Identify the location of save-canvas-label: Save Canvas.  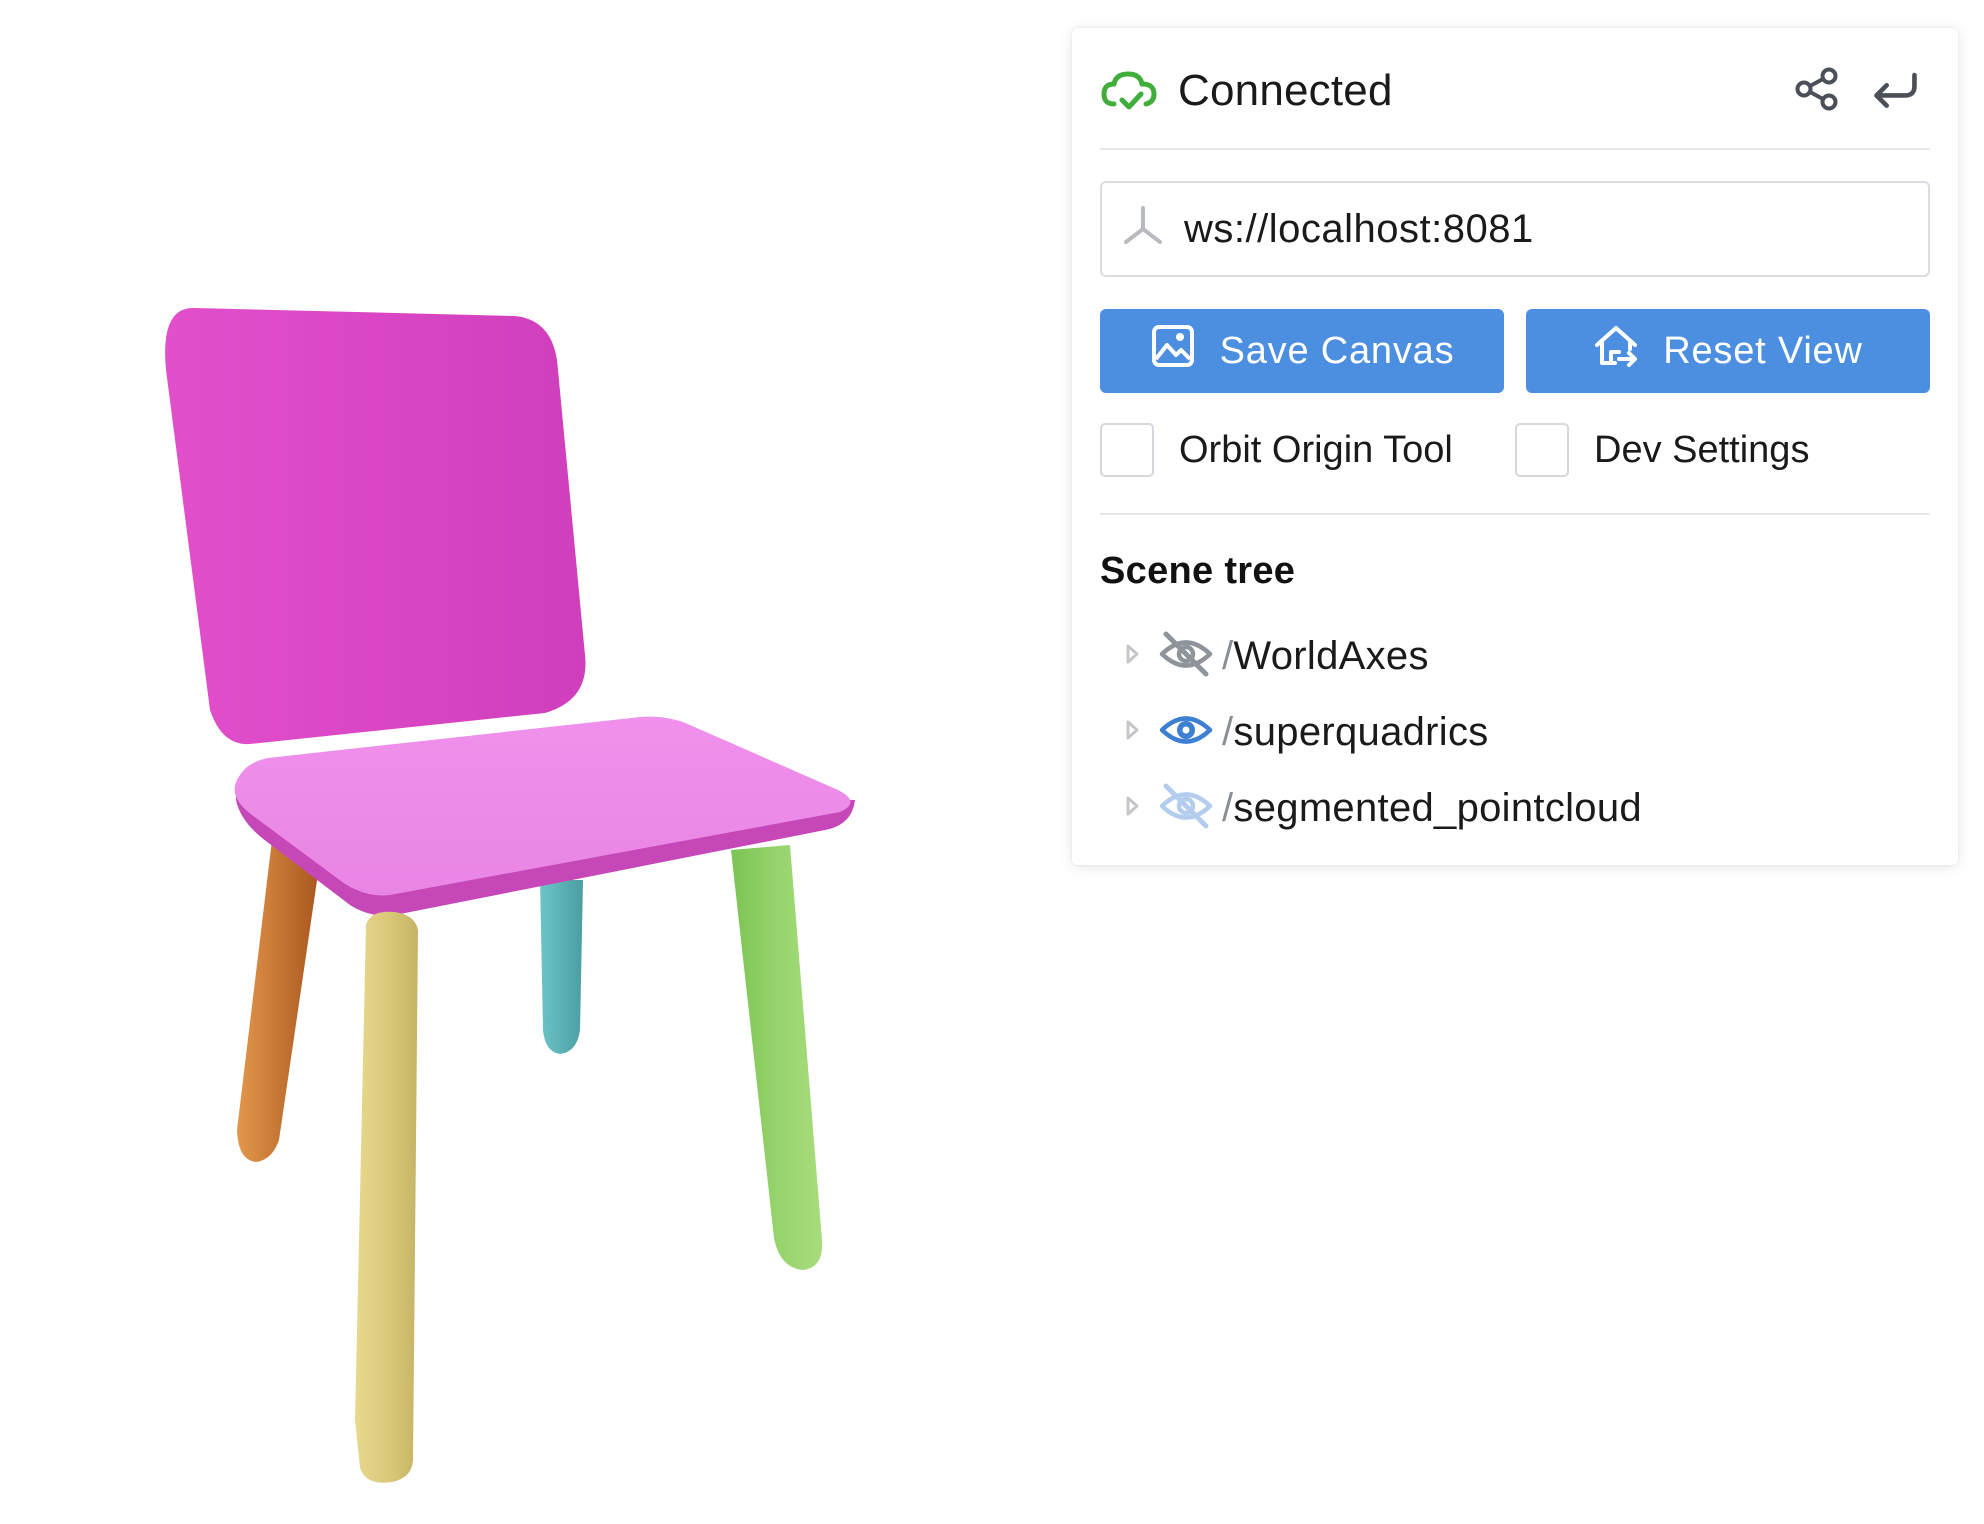
(1337, 350).